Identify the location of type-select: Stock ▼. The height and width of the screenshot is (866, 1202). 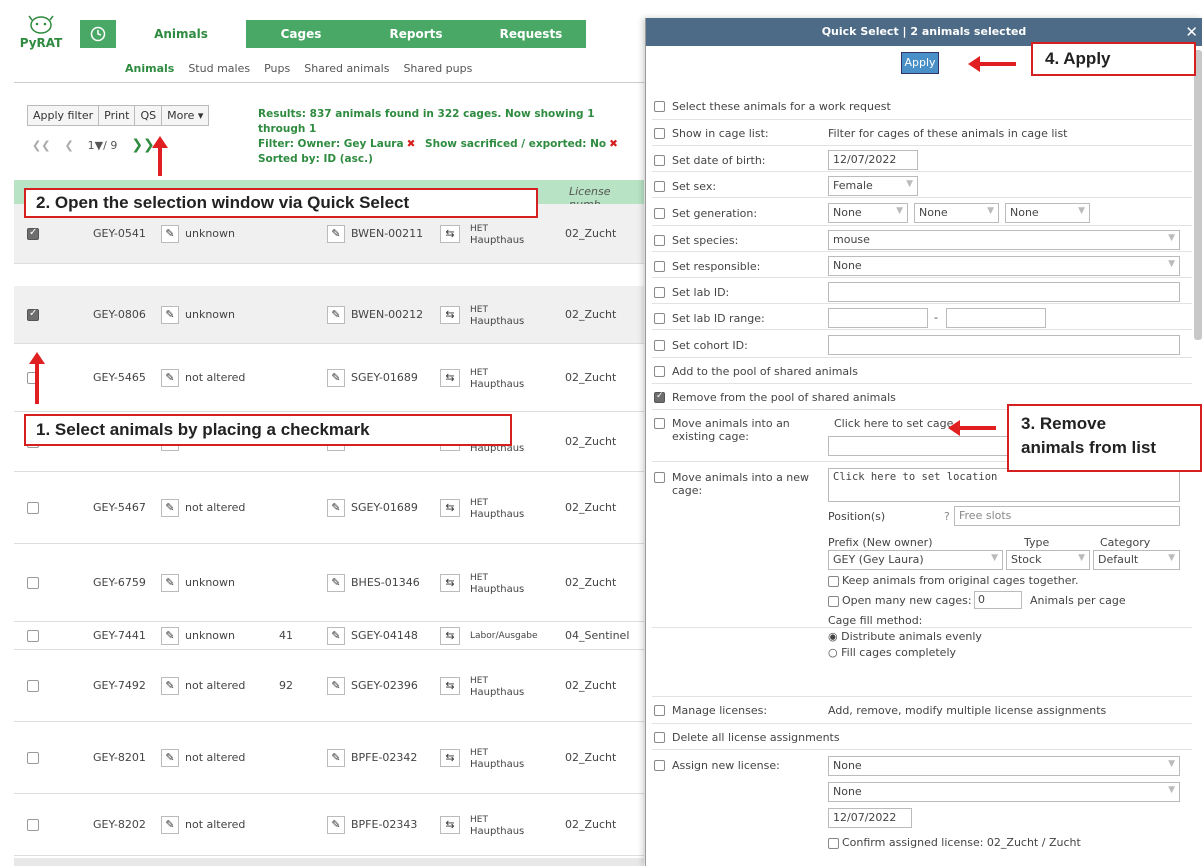
(1048, 560).